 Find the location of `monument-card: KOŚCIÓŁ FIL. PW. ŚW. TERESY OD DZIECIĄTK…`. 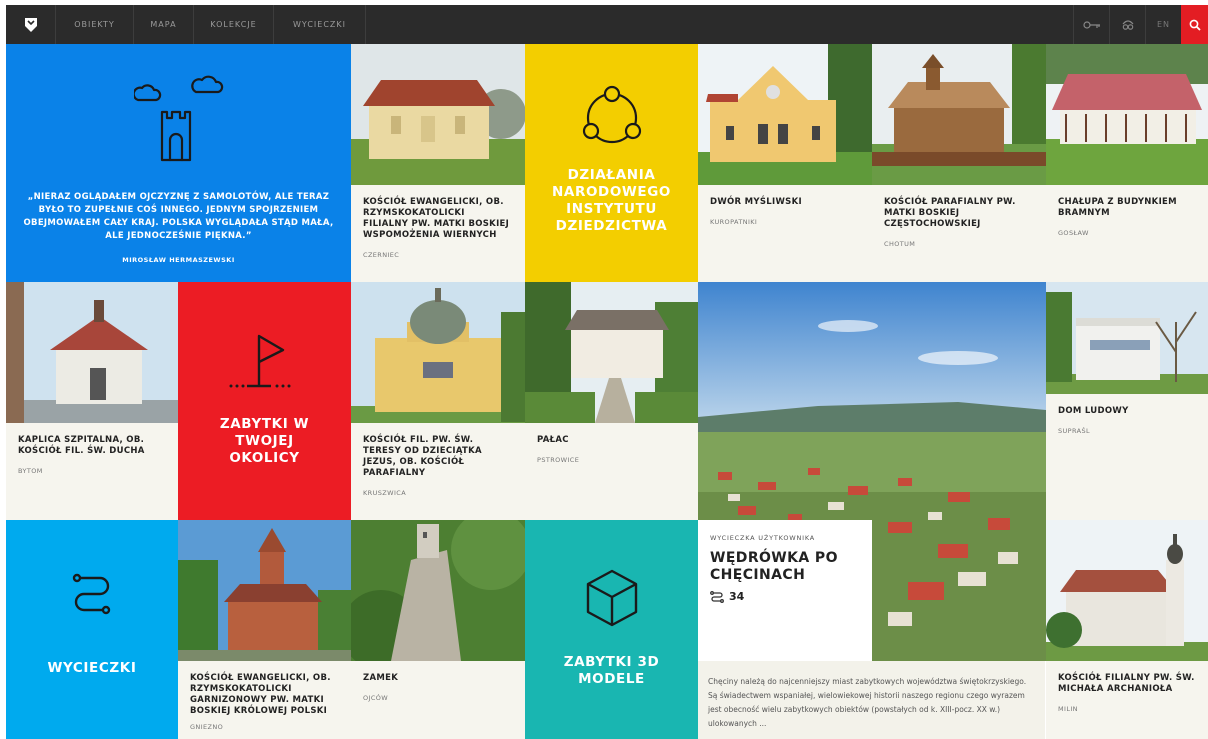

monument-card: KOŚCIÓŁ FIL. PW. ŚW. TERESY OD DZIECIĄTK… is located at coordinates (438, 401).